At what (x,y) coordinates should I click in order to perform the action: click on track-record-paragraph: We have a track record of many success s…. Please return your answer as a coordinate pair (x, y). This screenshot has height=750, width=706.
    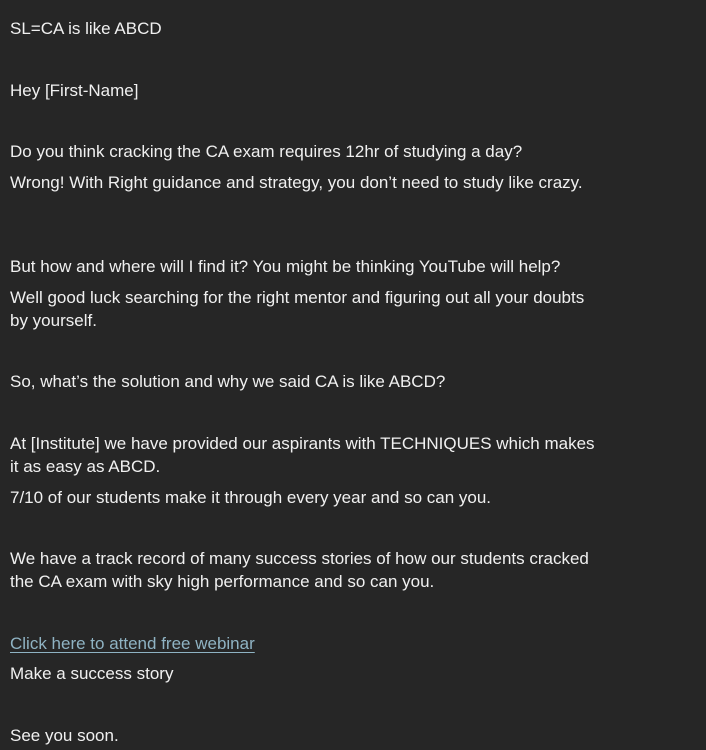
    Looking at the image, I should click on (299, 570).